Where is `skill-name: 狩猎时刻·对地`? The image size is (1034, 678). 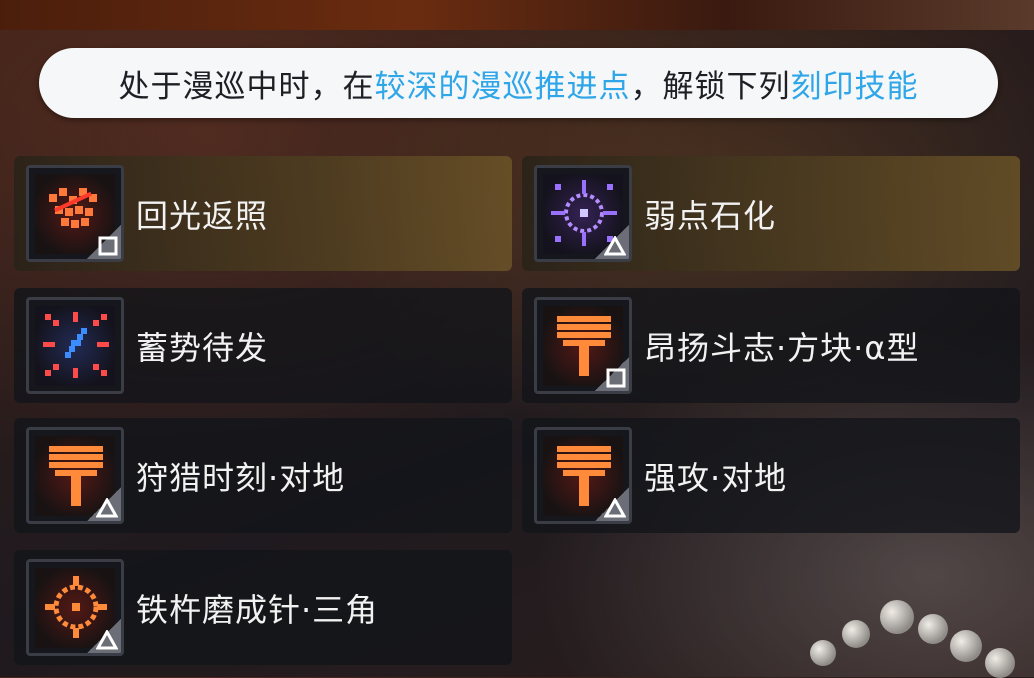
skill-name: 狩猎时刻·对地 is located at coordinates (241, 477).